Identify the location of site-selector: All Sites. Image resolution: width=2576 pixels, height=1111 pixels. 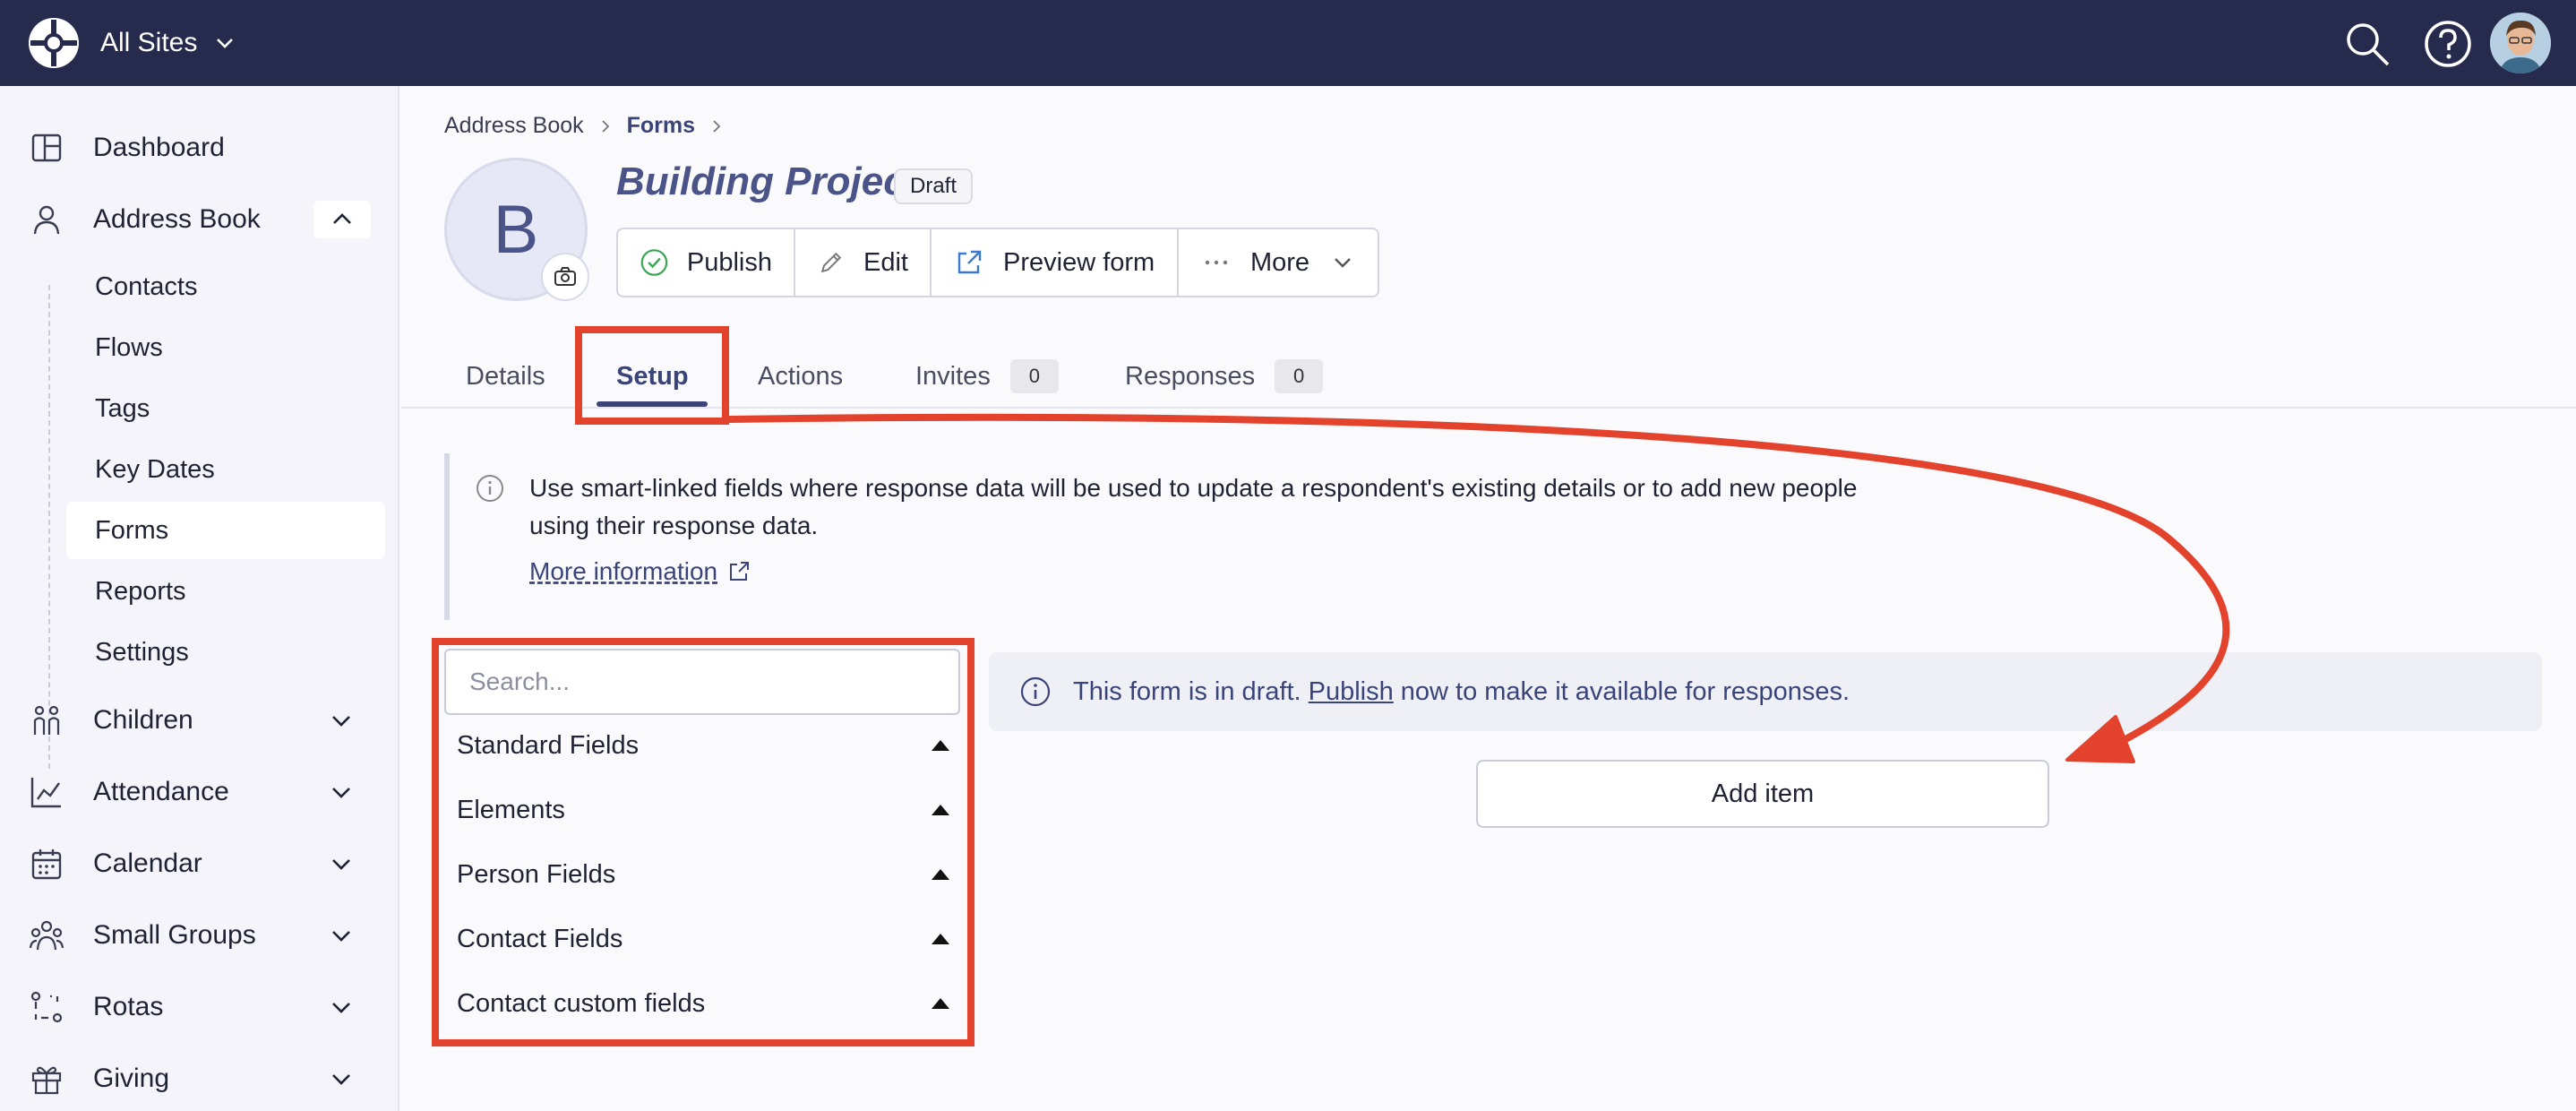
(168, 43).